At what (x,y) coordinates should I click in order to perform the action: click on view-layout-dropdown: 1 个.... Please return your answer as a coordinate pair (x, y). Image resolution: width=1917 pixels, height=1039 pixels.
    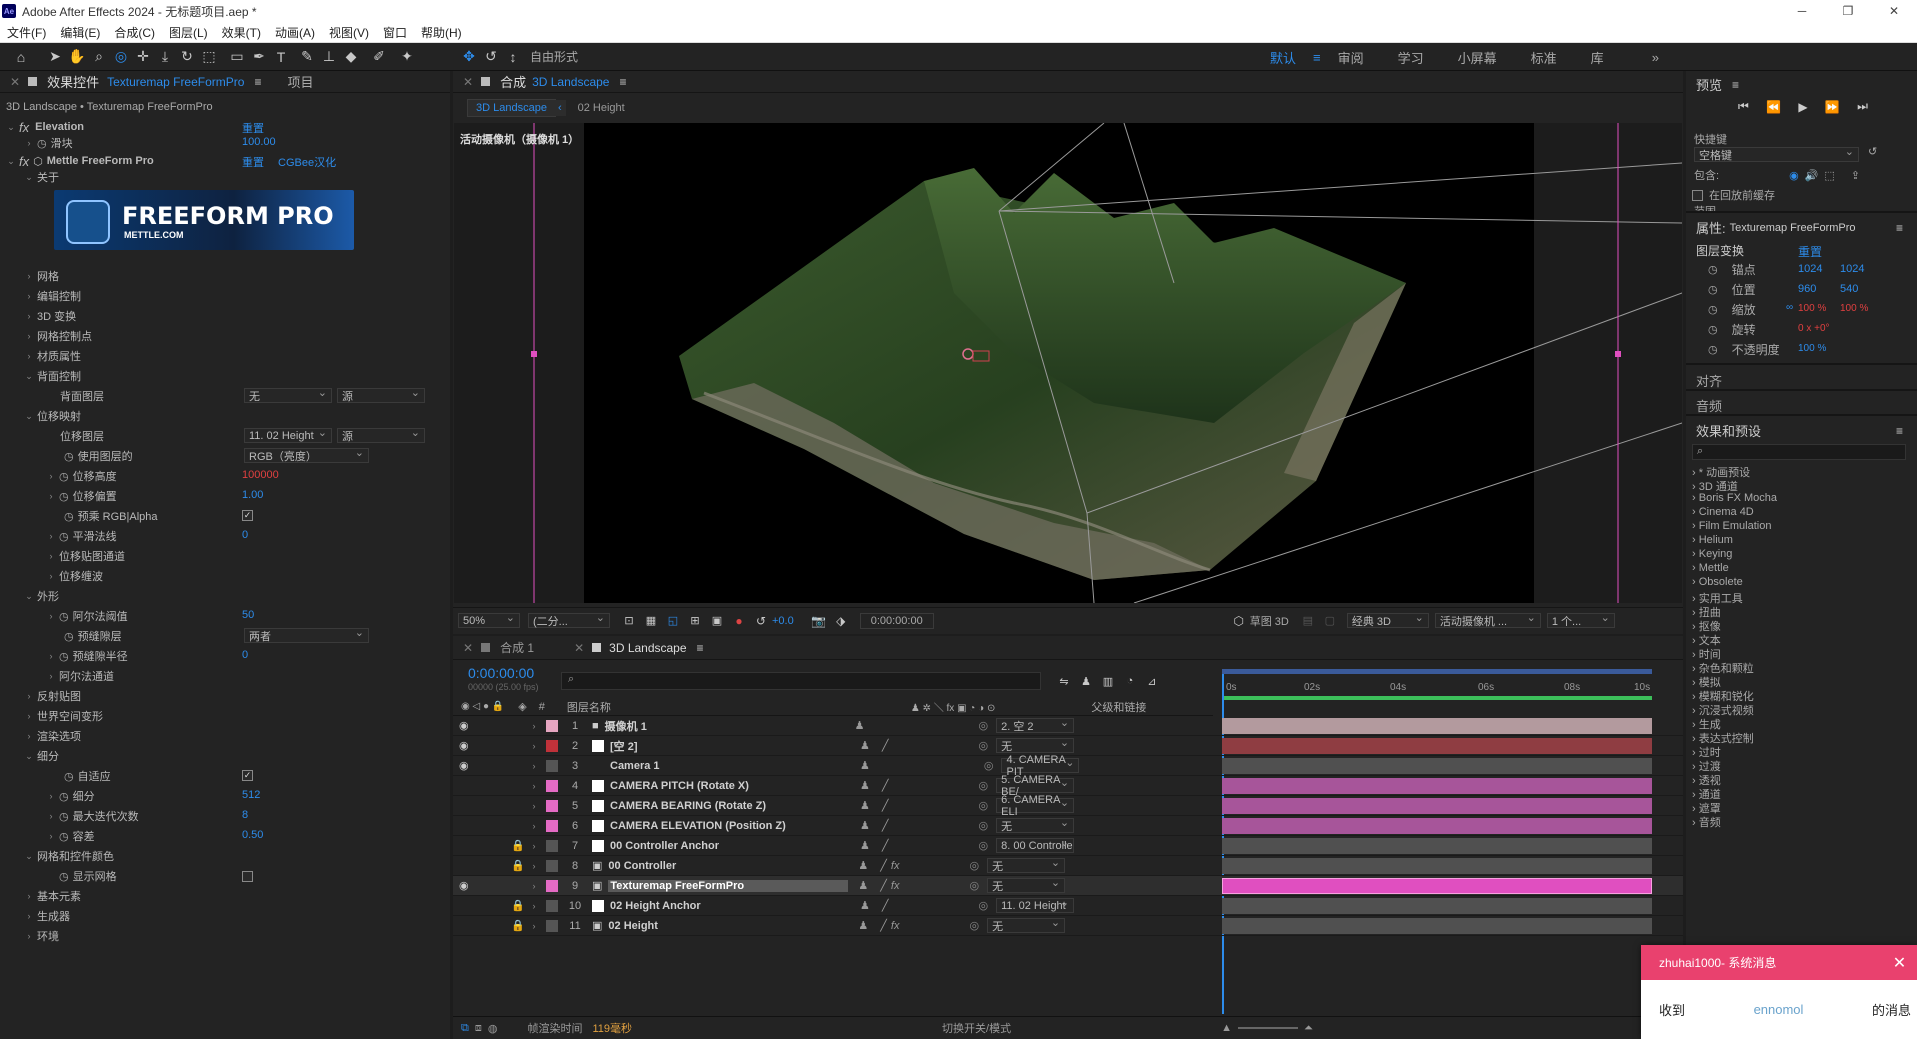
    Looking at the image, I should click on (1580, 619).